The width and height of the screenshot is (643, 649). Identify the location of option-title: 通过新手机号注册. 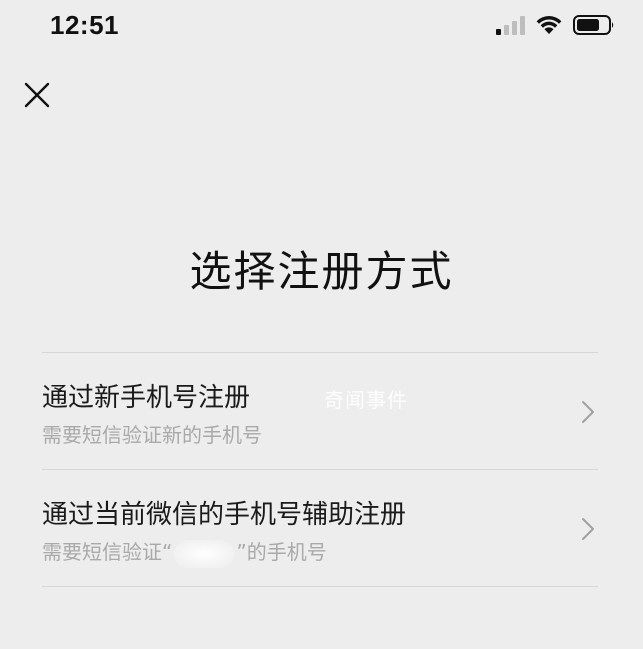
(146, 398).